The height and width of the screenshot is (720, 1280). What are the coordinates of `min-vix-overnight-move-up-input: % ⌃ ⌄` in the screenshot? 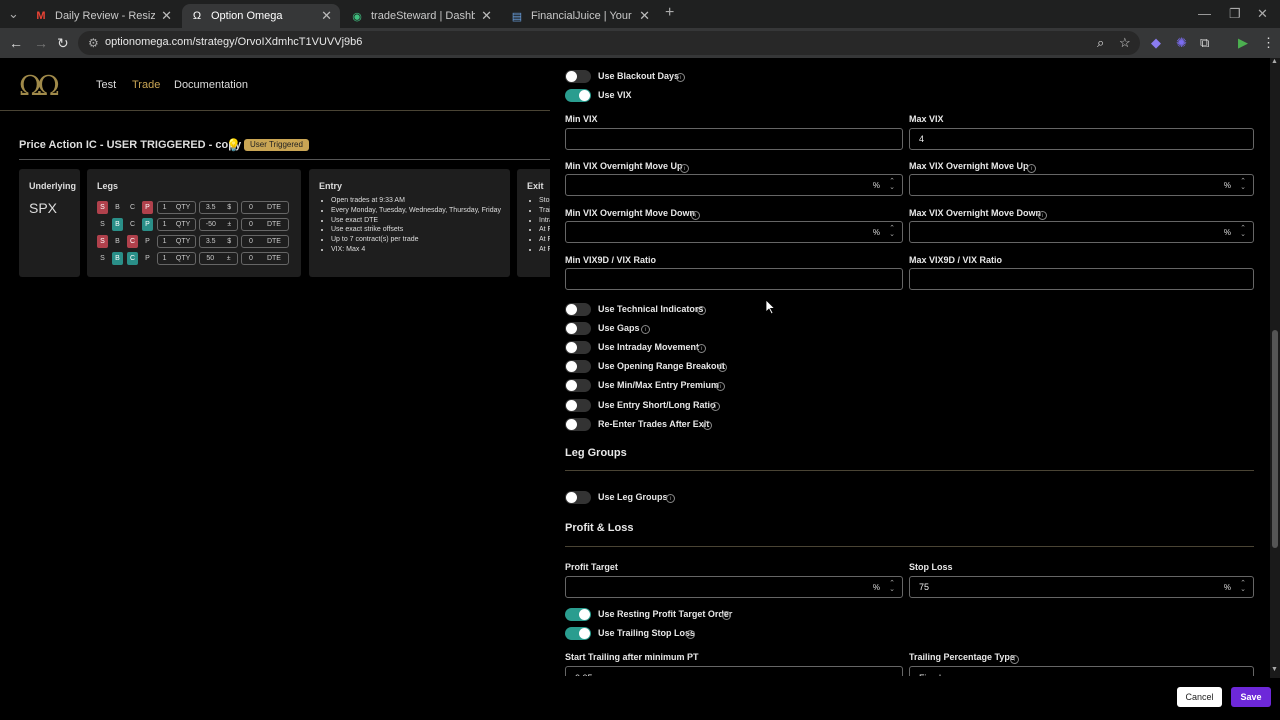 It's located at (734, 185).